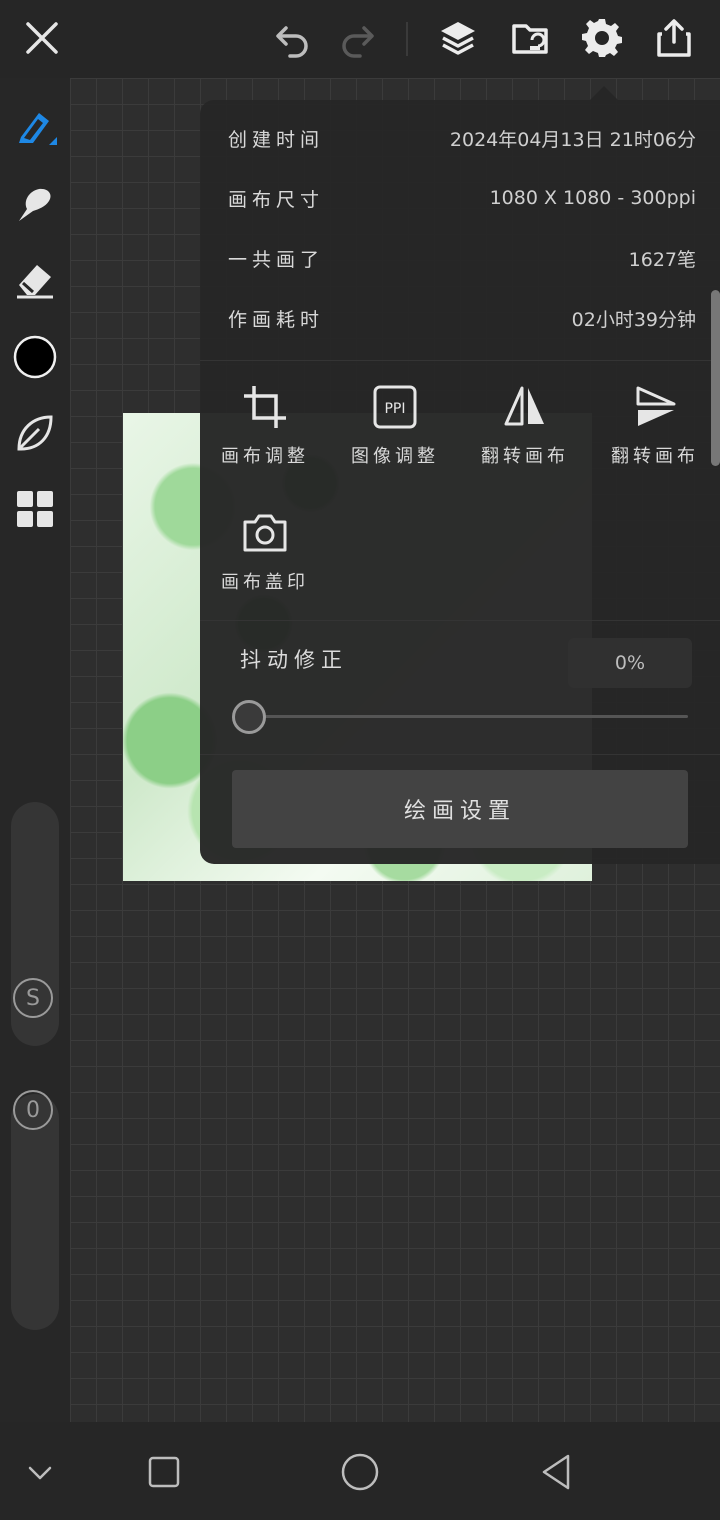 The width and height of the screenshot is (720, 1520). Describe the element at coordinates (674, 38) in the screenshot. I see `share-icon` at that location.